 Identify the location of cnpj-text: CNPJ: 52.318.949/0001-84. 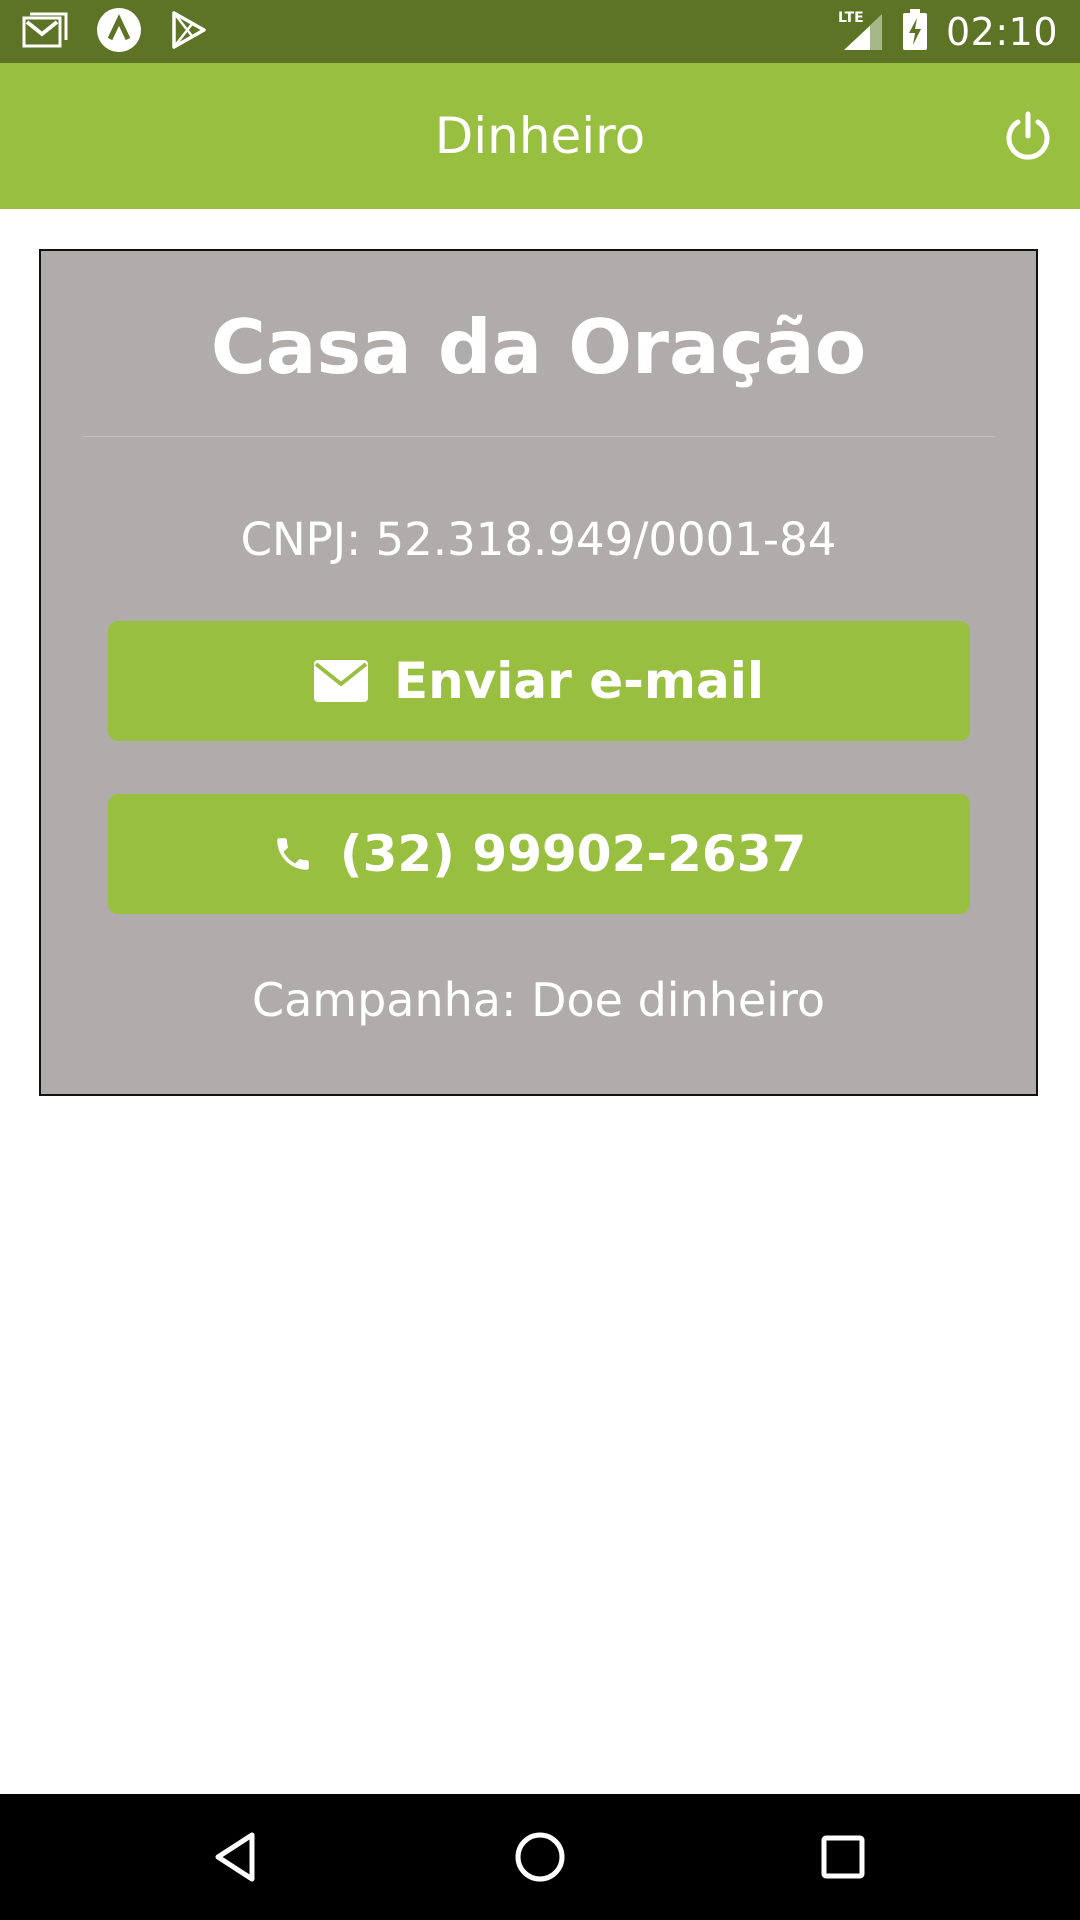
(538, 539).